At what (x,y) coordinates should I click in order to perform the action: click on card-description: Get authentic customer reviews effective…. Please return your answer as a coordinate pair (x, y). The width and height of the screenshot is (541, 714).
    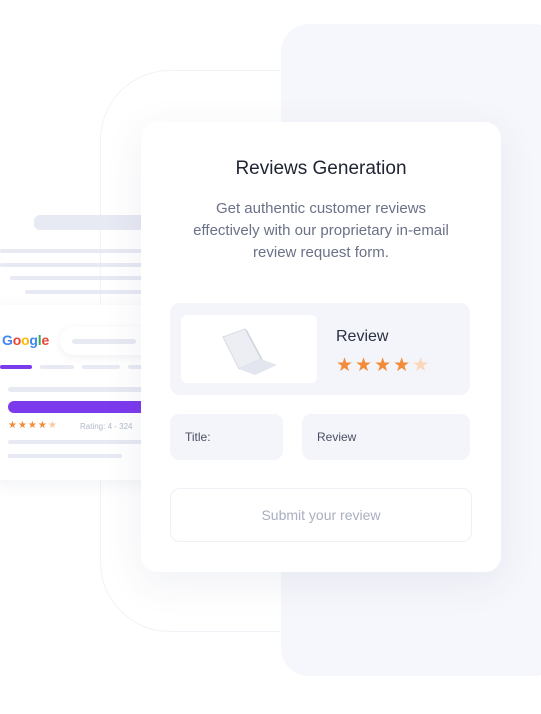
    Looking at the image, I should click on (321, 230).